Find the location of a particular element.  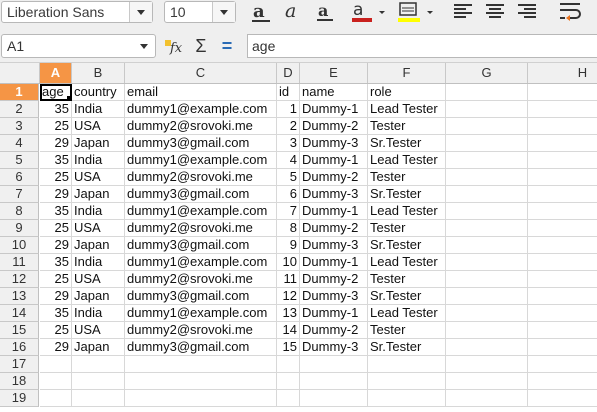

row-header-8: 8 is located at coordinates (19, 211).